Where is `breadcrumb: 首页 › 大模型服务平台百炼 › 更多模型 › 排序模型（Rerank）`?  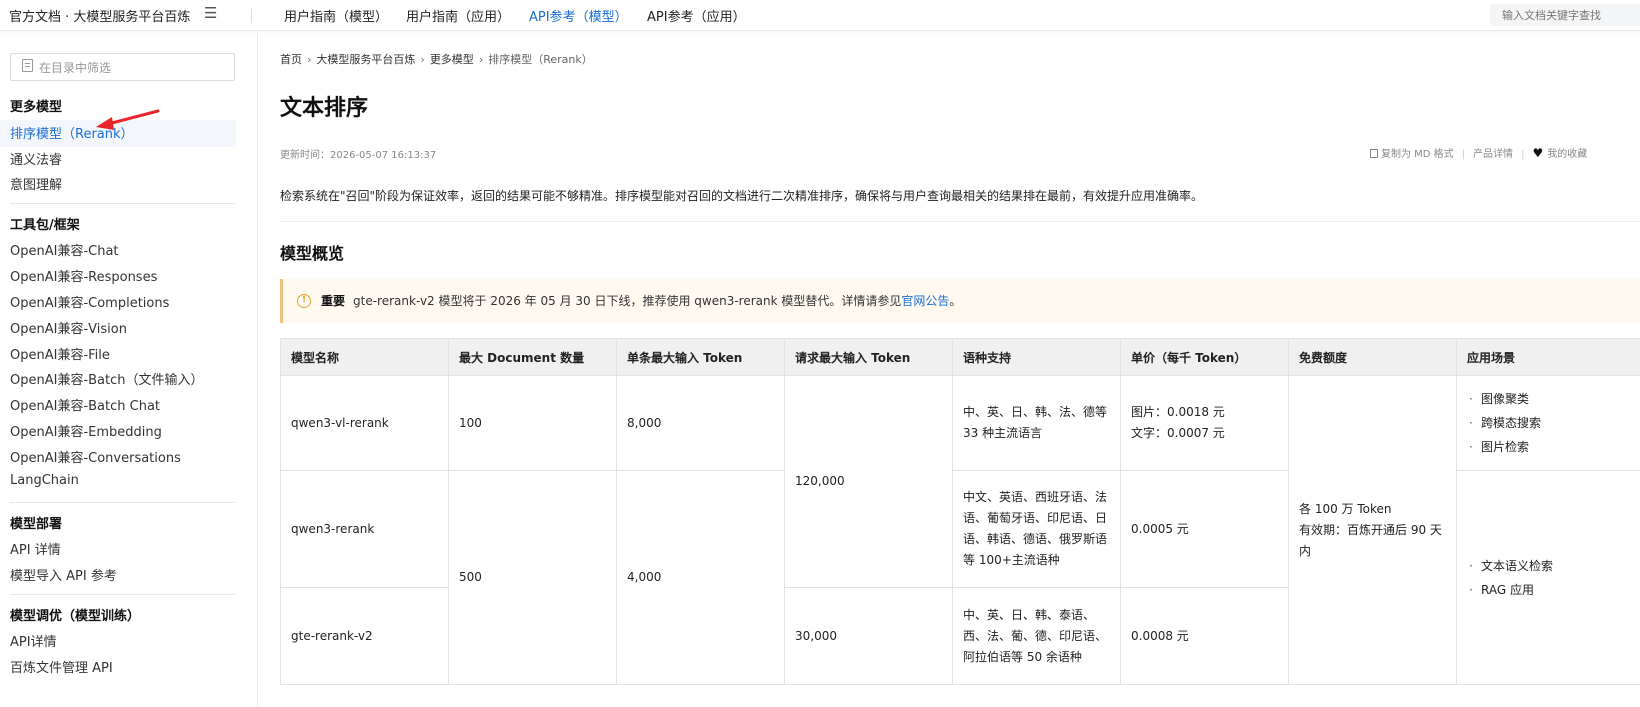 breadcrumb: 首页 › 大模型服务平台百炼 › 更多模型 › 排序模型（Rerank） is located at coordinates (436, 59).